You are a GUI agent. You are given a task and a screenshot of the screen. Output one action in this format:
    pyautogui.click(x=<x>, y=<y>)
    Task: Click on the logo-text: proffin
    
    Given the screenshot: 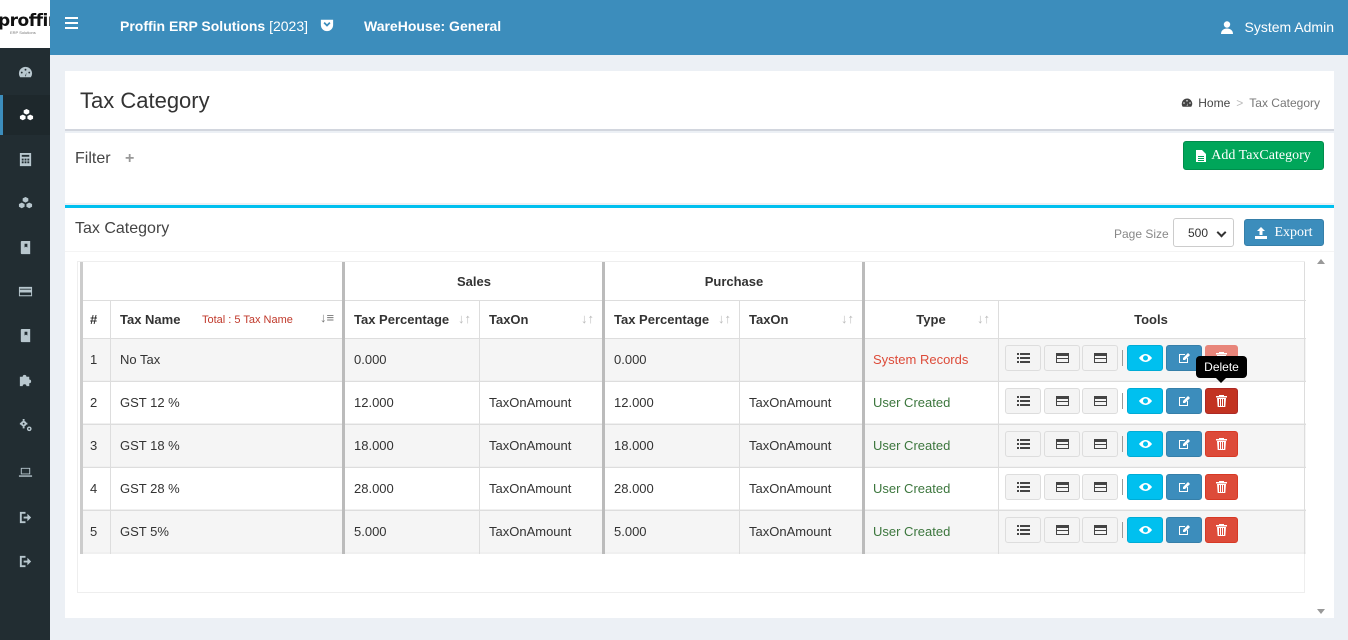 What is the action you would take?
    pyautogui.click(x=25, y=21)
    